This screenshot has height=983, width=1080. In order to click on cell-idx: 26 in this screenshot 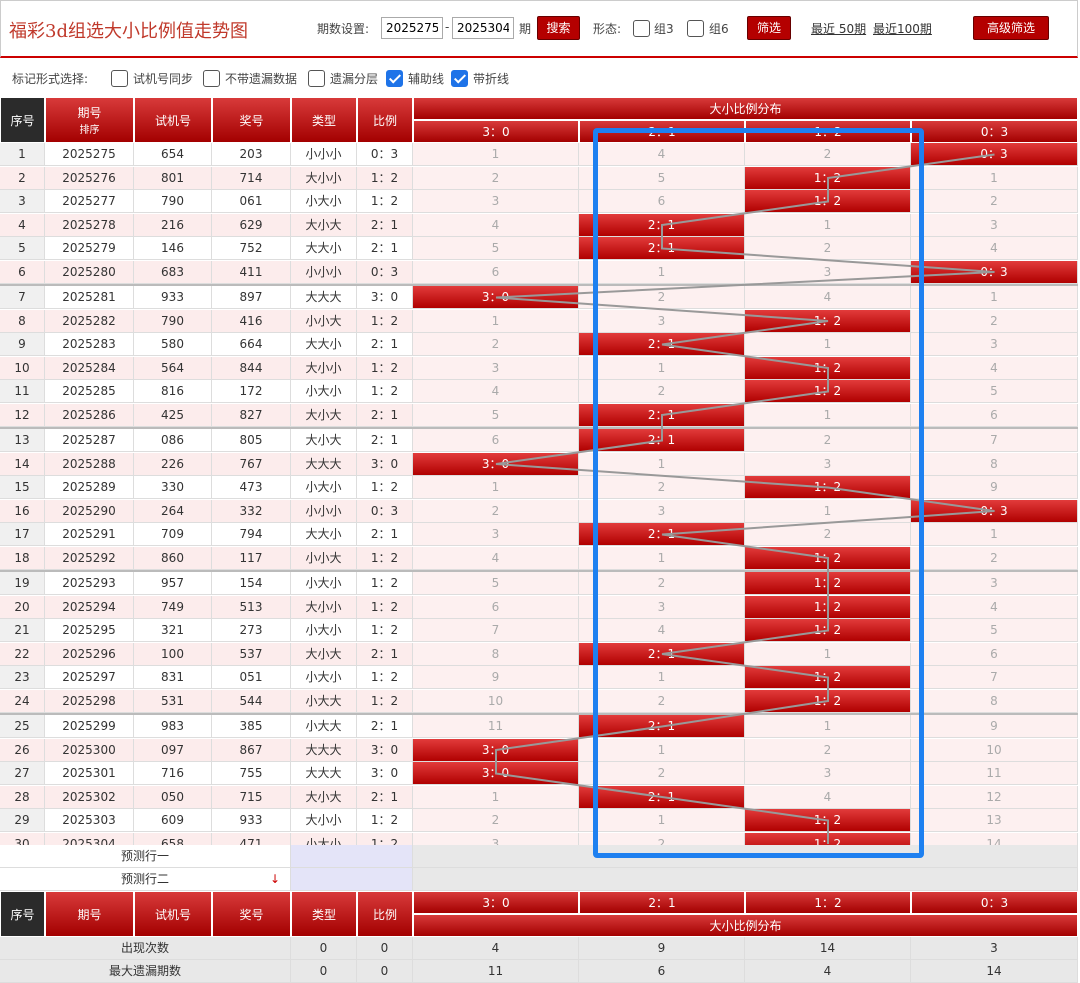, I will do `click(22, 750)`.